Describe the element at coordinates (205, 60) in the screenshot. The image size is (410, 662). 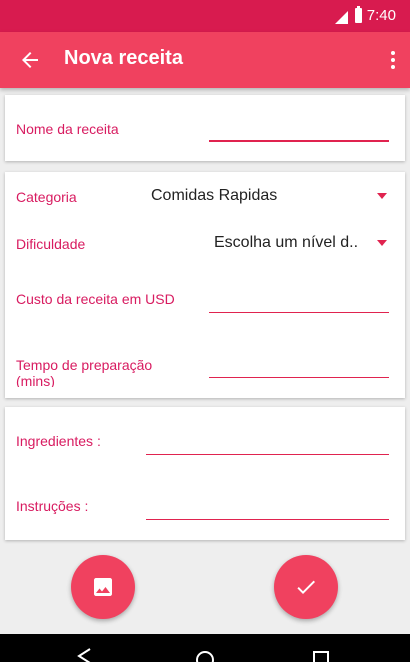
I see `app-bar: Nova receita` at that location.